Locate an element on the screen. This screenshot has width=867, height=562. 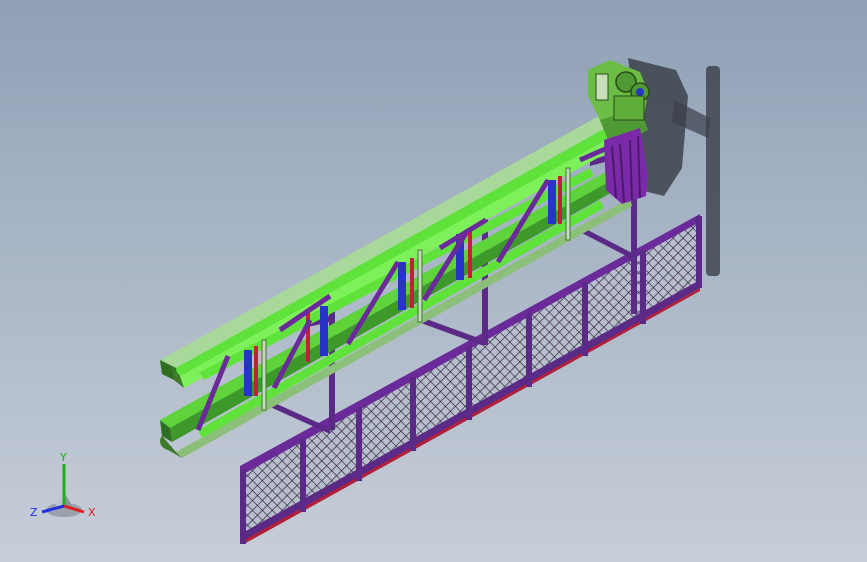
z-axis-label: Z is located at coordinates (34, 512).